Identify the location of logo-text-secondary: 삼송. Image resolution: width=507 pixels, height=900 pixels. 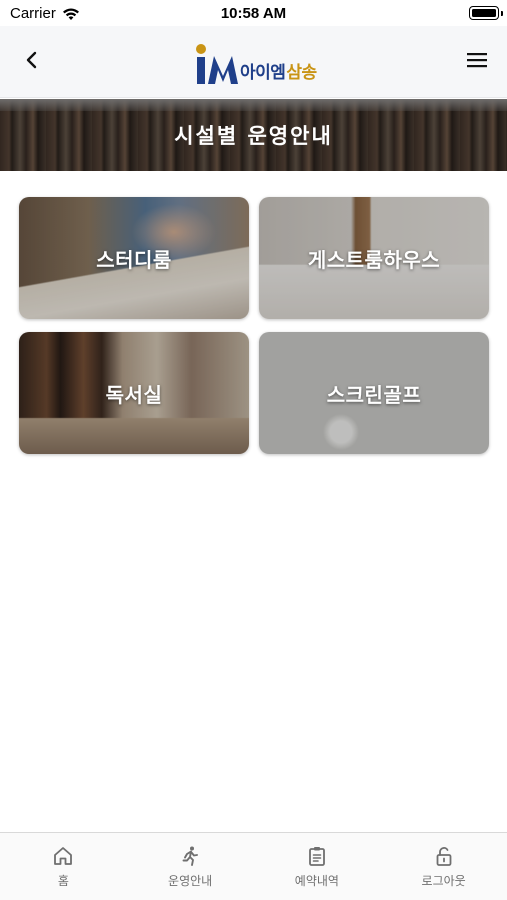
(301, 72).